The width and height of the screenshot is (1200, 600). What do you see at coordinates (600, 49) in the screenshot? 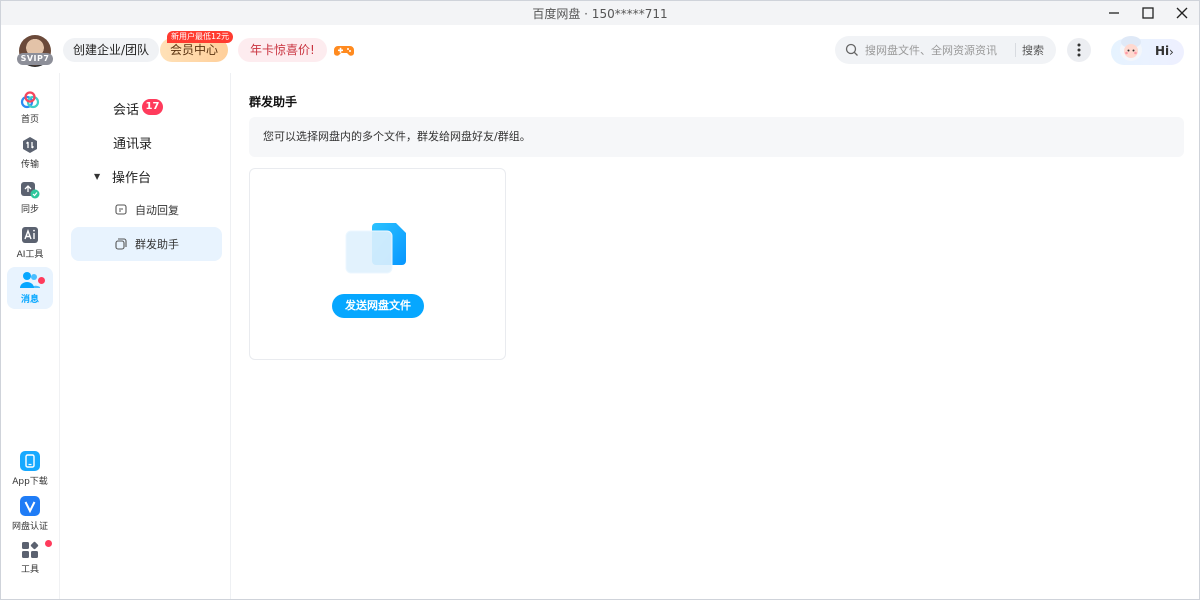
I see `top-header: SVIP7 创建企业/团队 会员中心 新用户最低12元 年卡惊喜价! 搜索` at bounding box center [600, 49].